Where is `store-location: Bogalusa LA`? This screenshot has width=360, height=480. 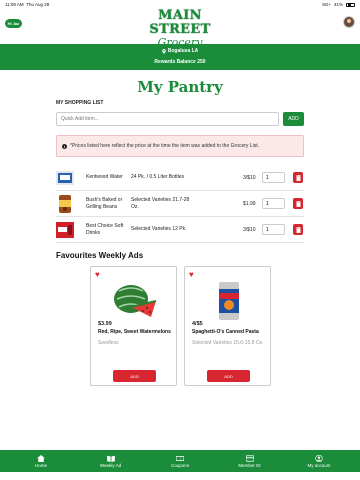 store-location: Bogalusa LA is located at coordinates (180, 51).